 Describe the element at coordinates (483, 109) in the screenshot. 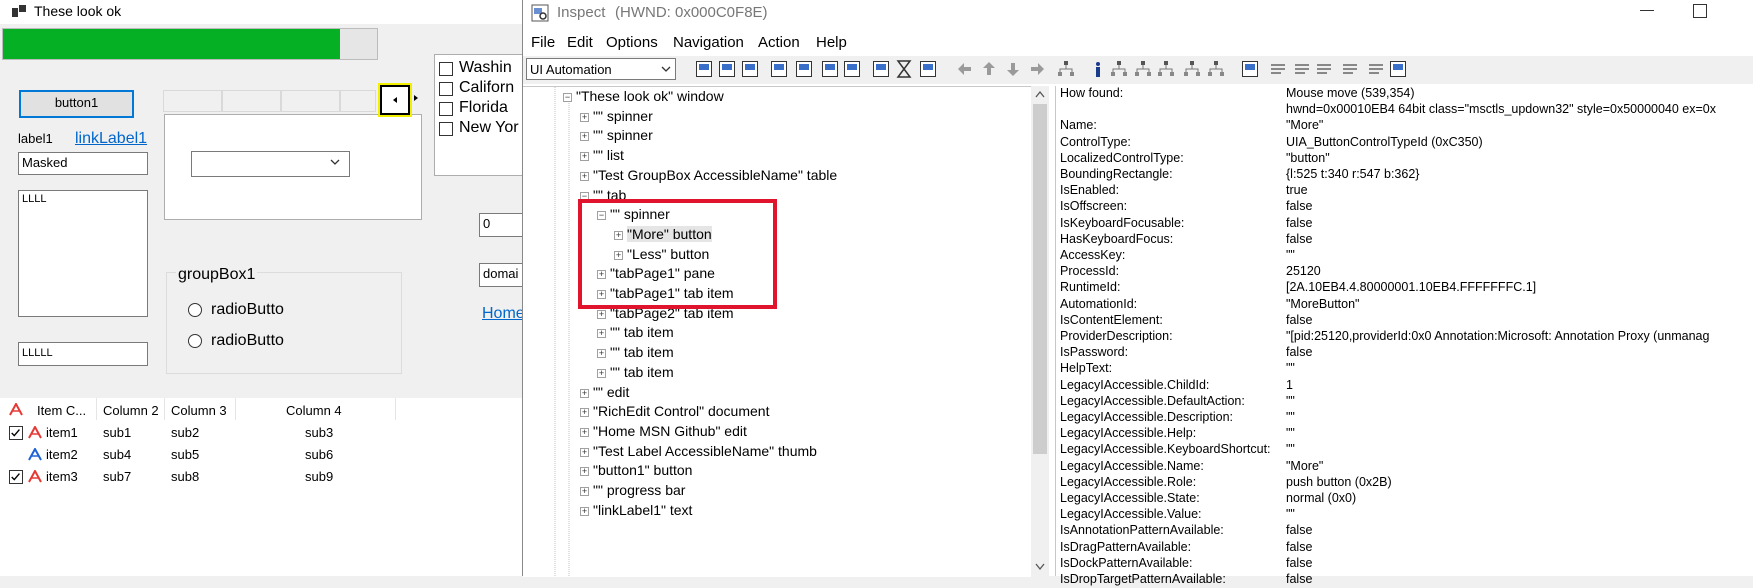

I see `checklist-item: Florida` at that location.